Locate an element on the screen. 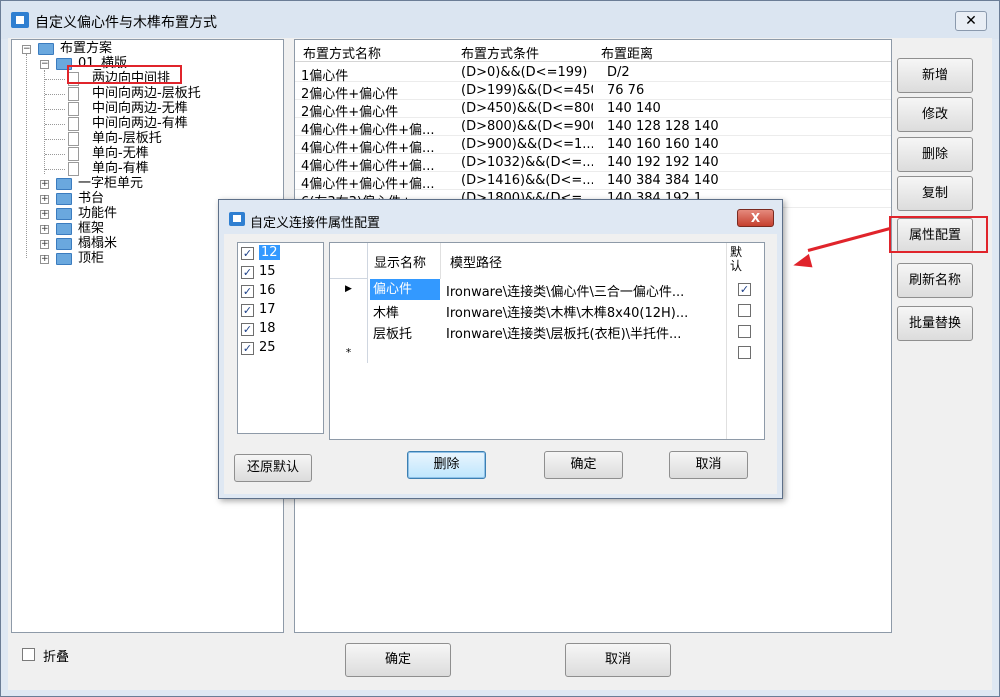 This screenshot has width=1000, height=697. tree-item-label: 单向-有榫 is located at coordinates (120, 168).